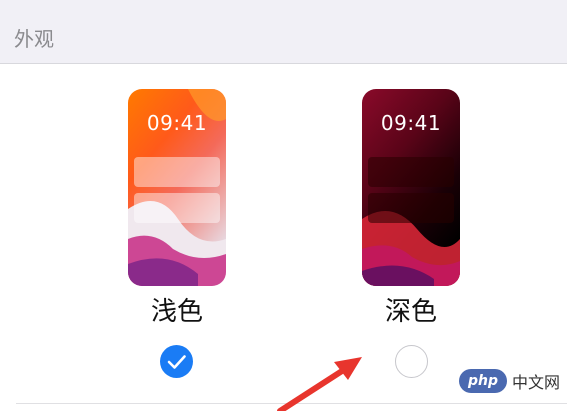 The image size is (567, 411). What do you see at coordinates (319, 384) in the screenshot?
I see `annotation-arrow-icon` at bounding box center [319, 384].